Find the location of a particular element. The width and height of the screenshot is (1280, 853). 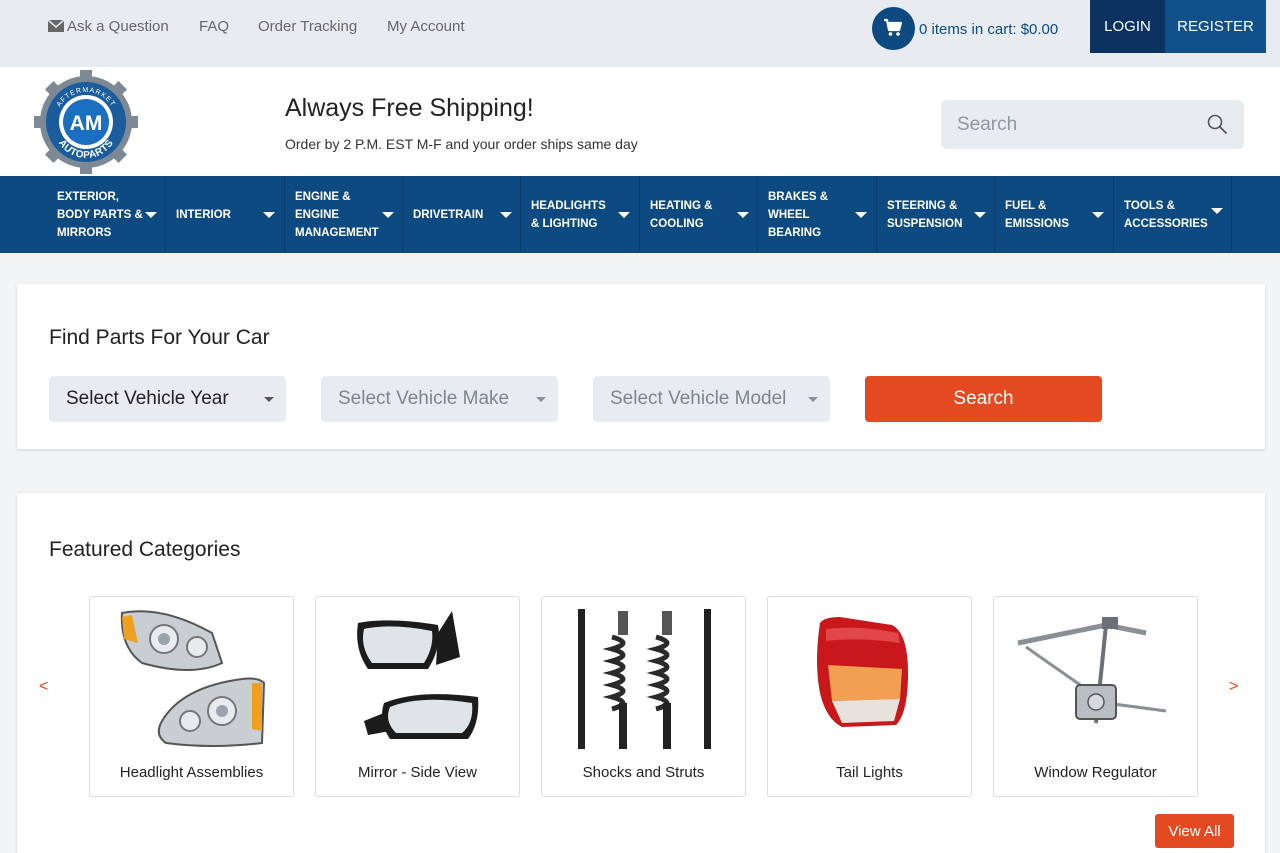

nav-label: Drivetrain is located at coordinates (448, 214).